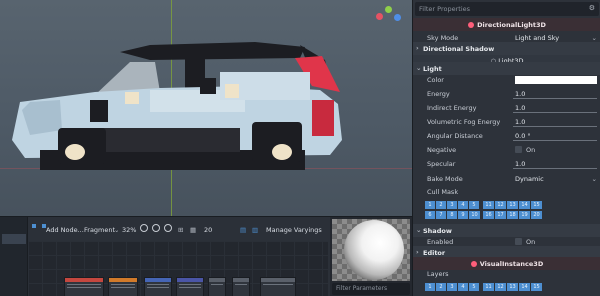 This screenshot has width=600, height=296. What do you see at coordinates (518, 149) in the screenshot?
I see `negative-checkbox` at bounding box center [518, 149].